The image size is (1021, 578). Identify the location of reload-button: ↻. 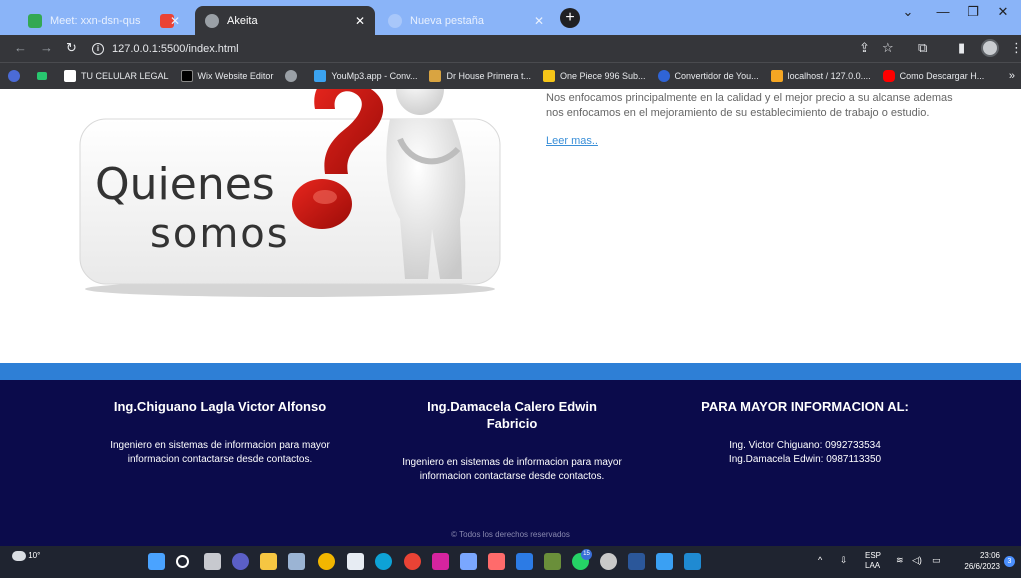
(71, 48).